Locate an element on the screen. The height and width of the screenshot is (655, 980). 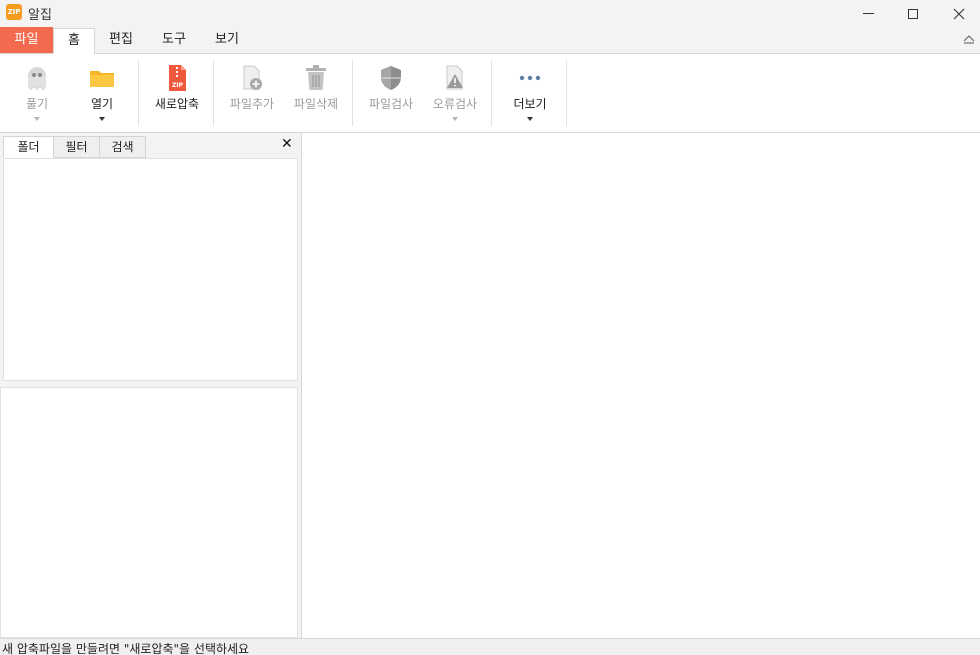
ribbon-toolbar: 풀기 열기 ZIP 새로압축 파일추가 파일삭제 파일검사 오류검사 더보기 is located at coordinates (490, 93).